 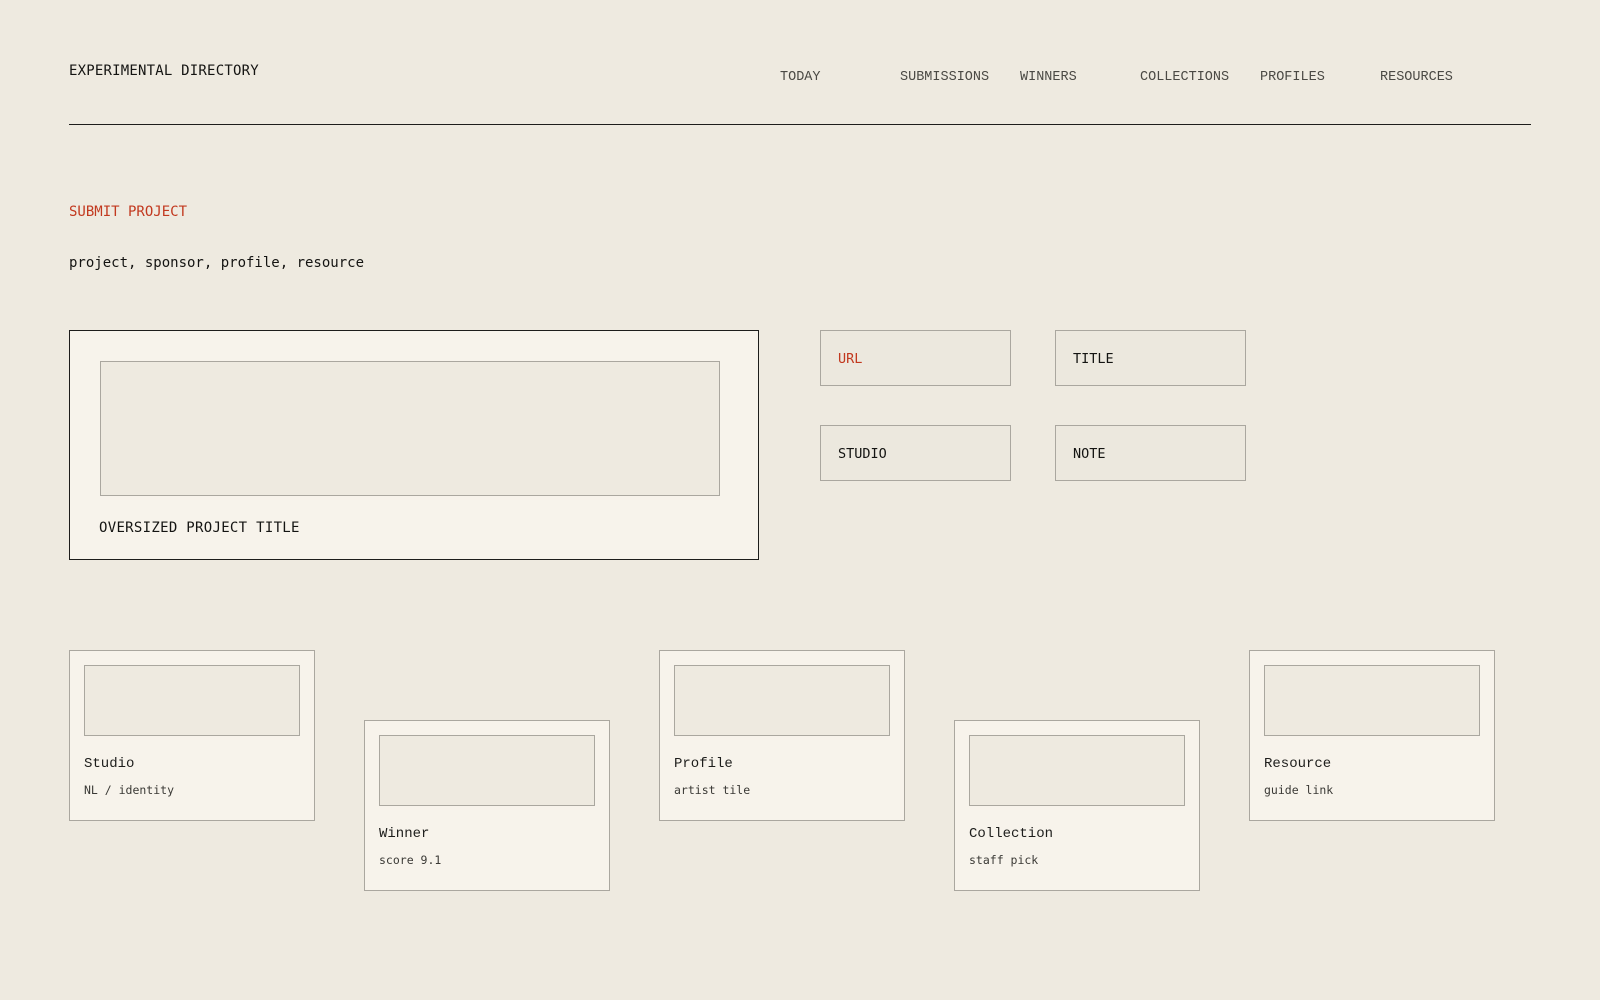 I want to click on nav-item-submissions: SUBMISSIONS, so click(x=944, y=77).